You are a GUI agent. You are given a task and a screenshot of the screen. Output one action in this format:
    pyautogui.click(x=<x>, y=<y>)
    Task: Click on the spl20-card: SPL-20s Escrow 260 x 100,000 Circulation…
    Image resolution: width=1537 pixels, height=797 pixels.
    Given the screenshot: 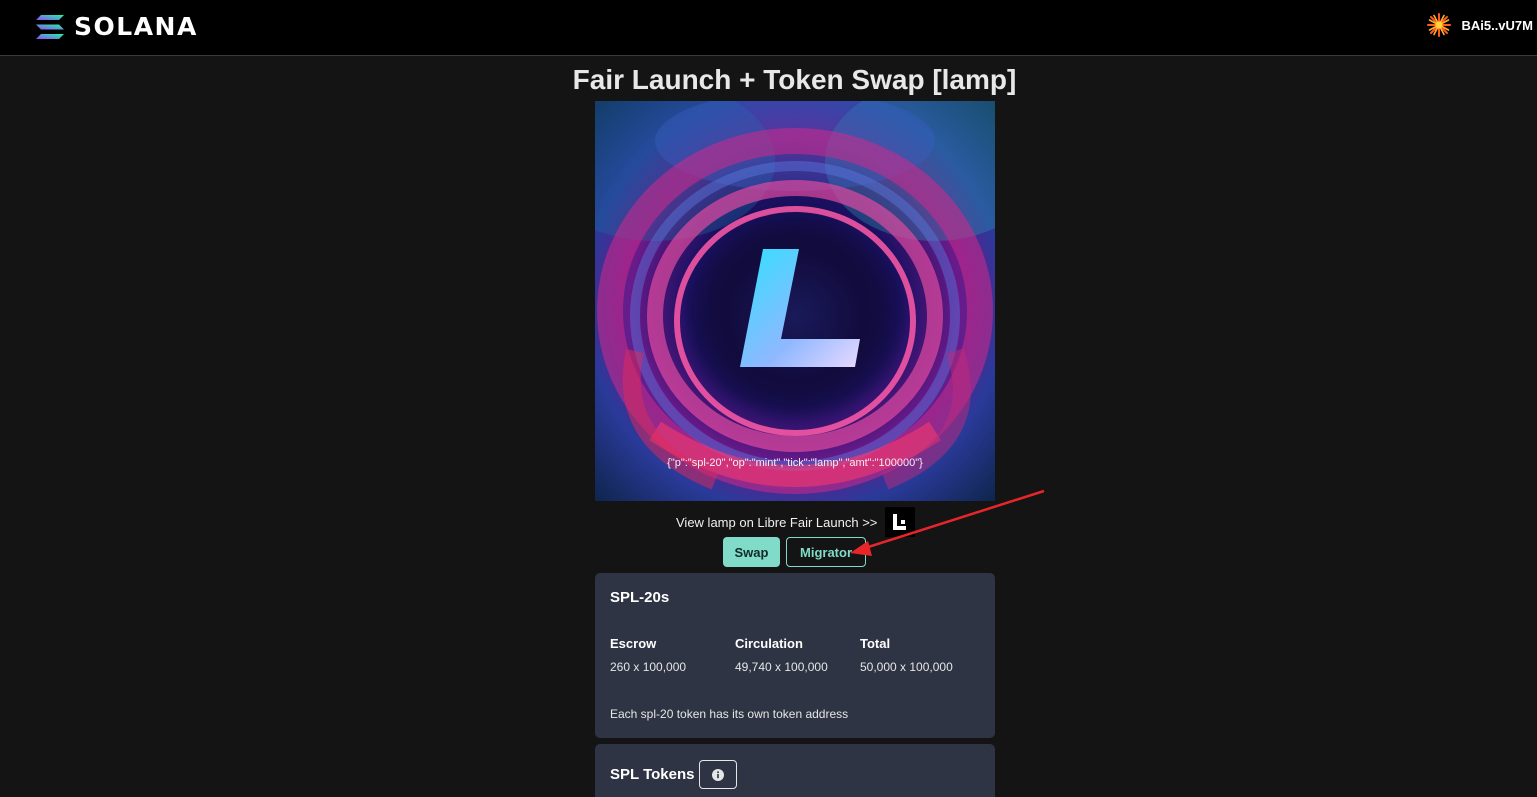 What is the action you would take?
    pyautogui.click(x=795, y=655)
    